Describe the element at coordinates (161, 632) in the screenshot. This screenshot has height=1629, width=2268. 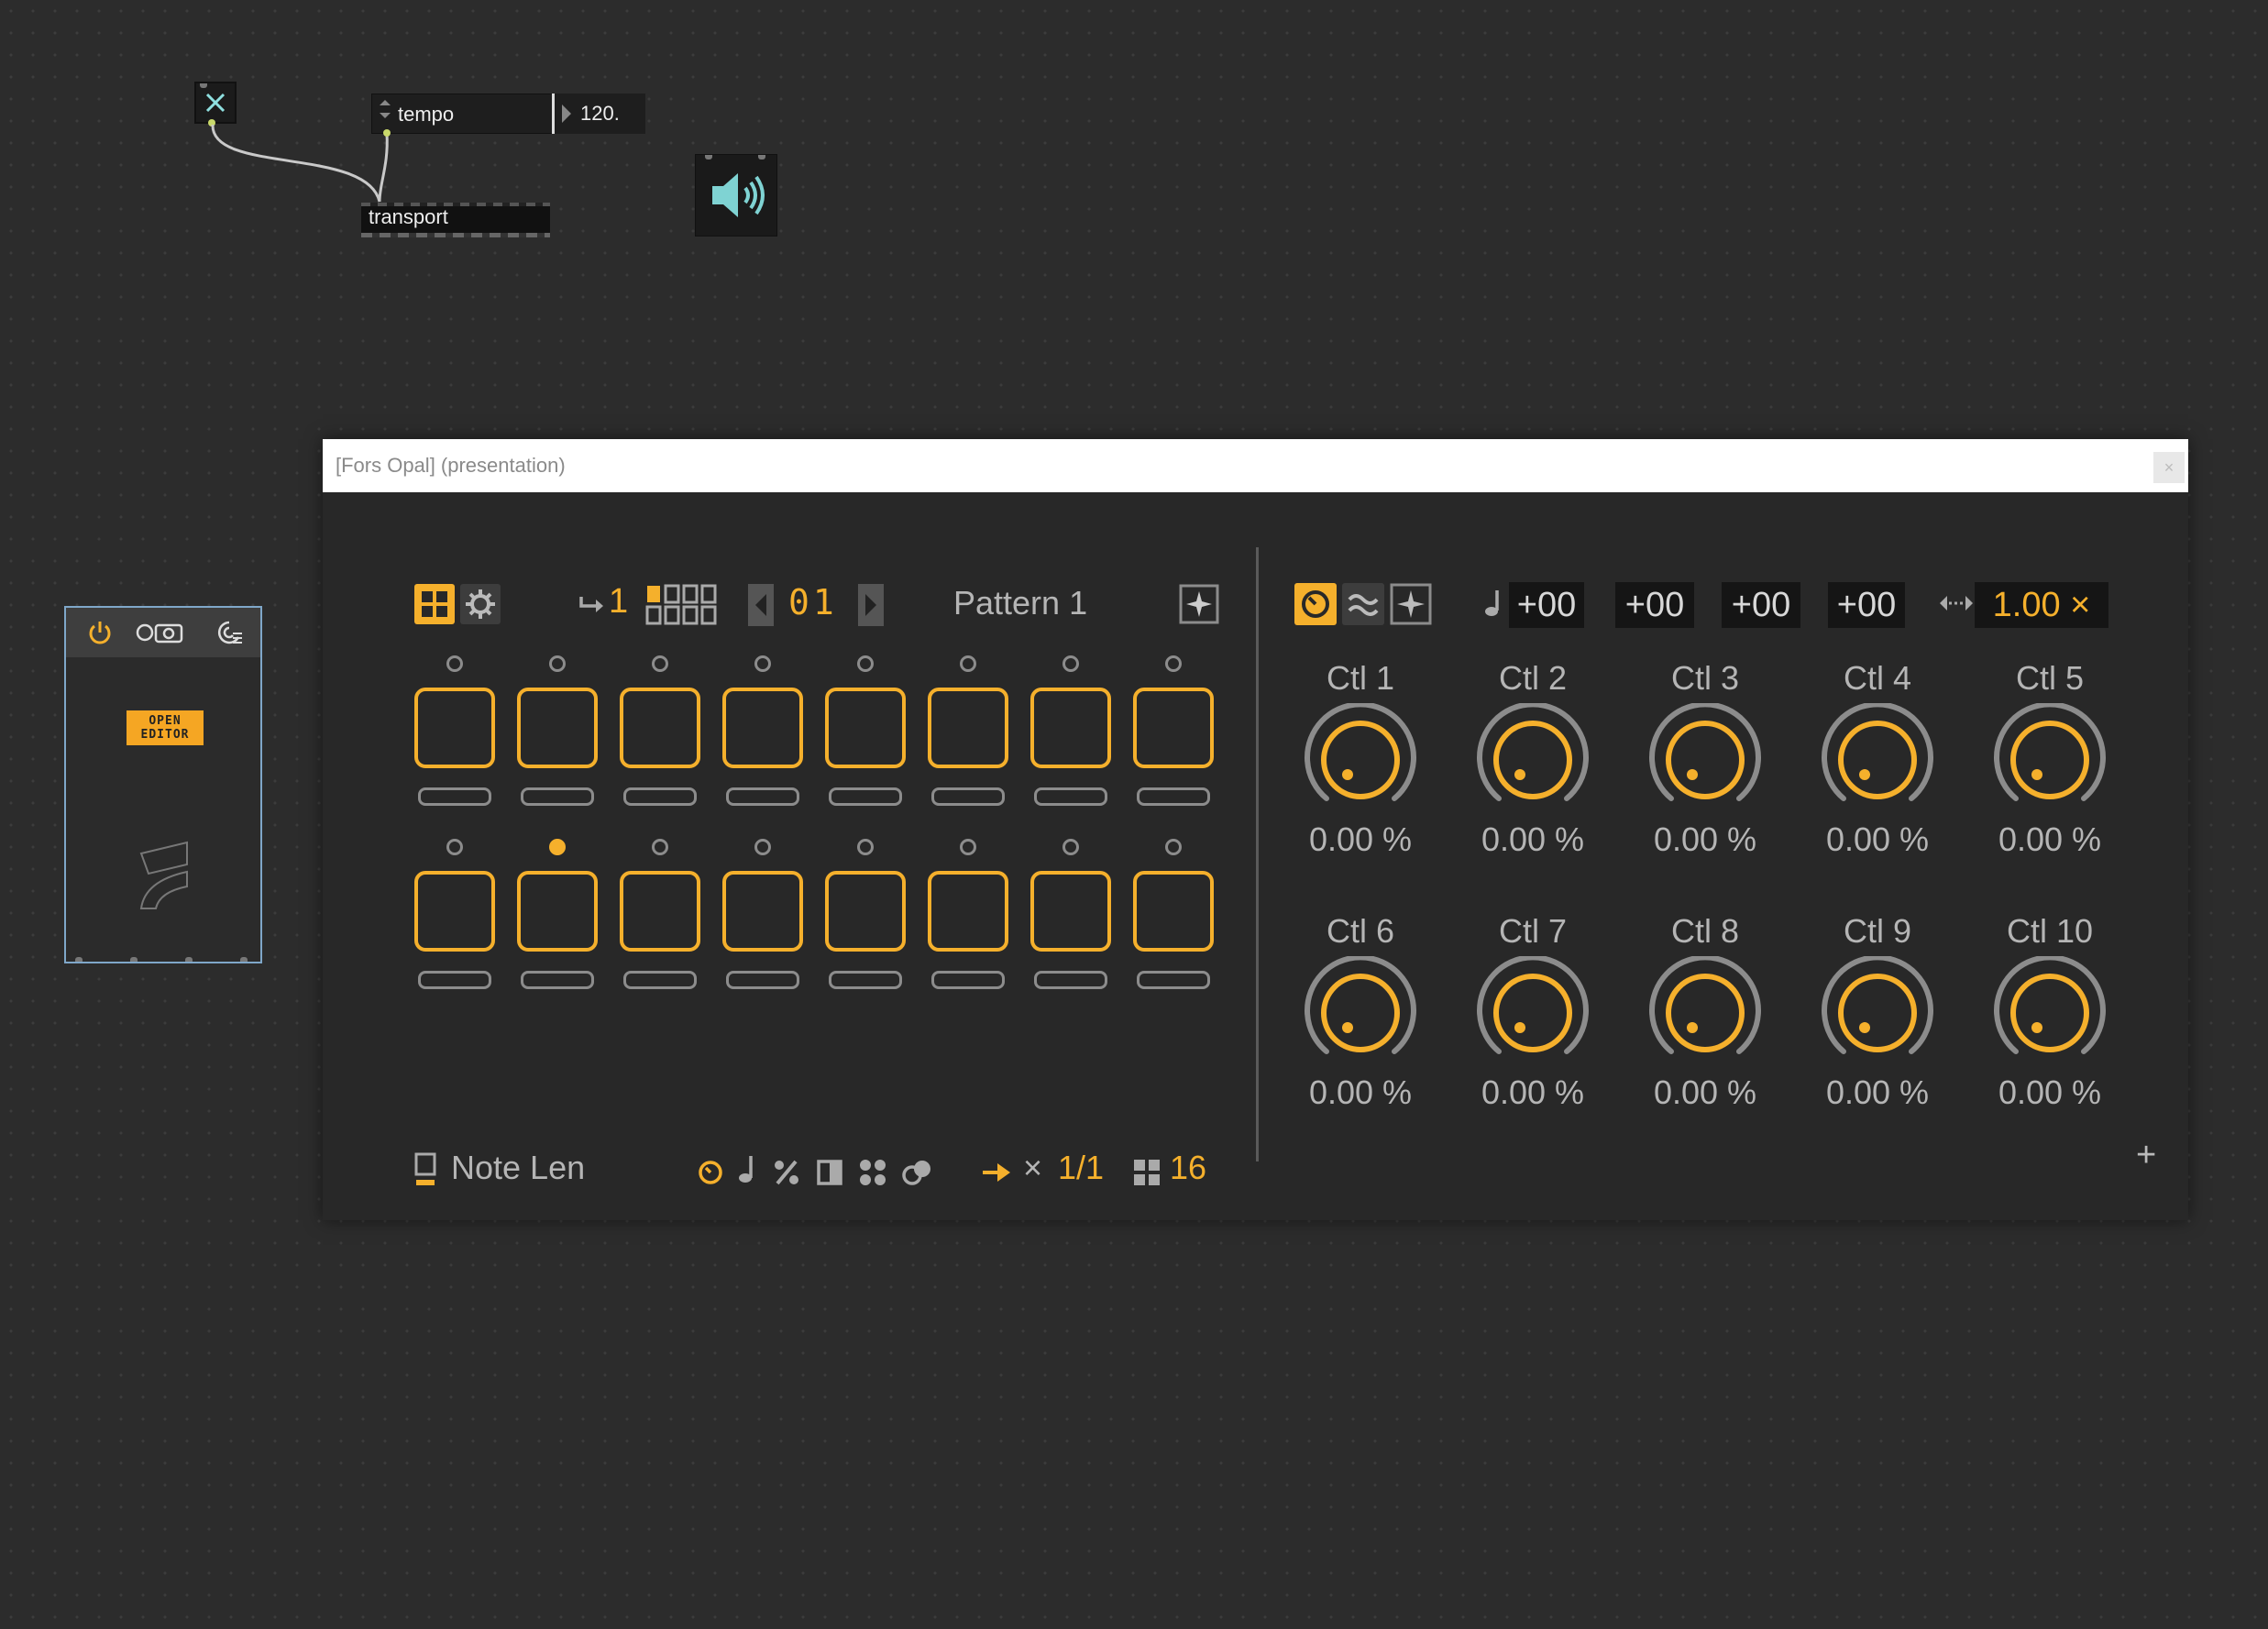
I see `snapshot-camera-icon` at that location.